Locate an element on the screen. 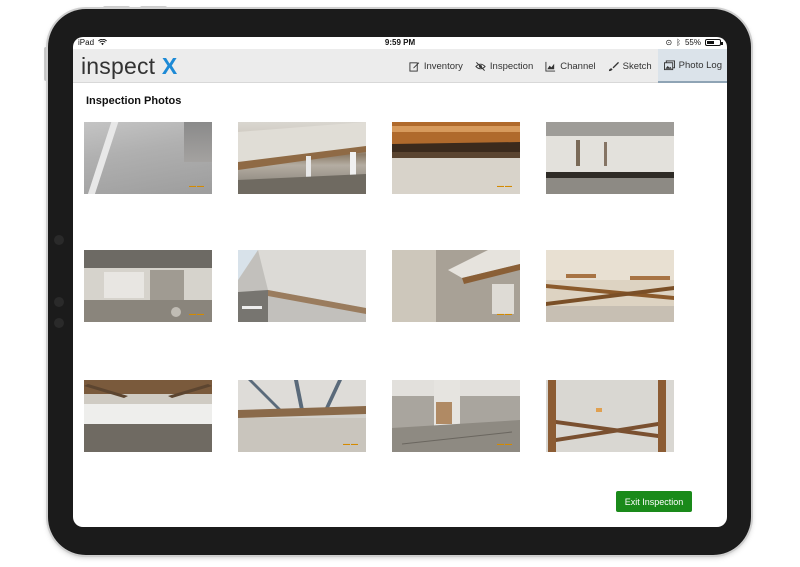 The height and width of the screenshot is (567, 800). logo-text: inspect is located at coordinates (118, 66).